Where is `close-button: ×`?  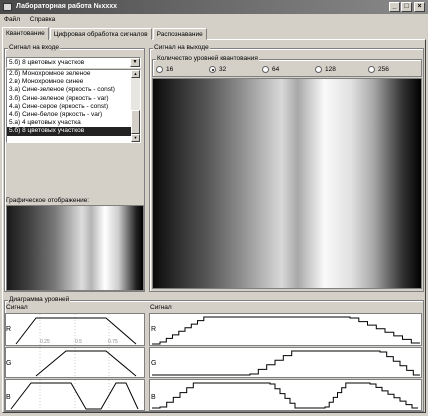
close-button: × is located at coordinates (419, 7).